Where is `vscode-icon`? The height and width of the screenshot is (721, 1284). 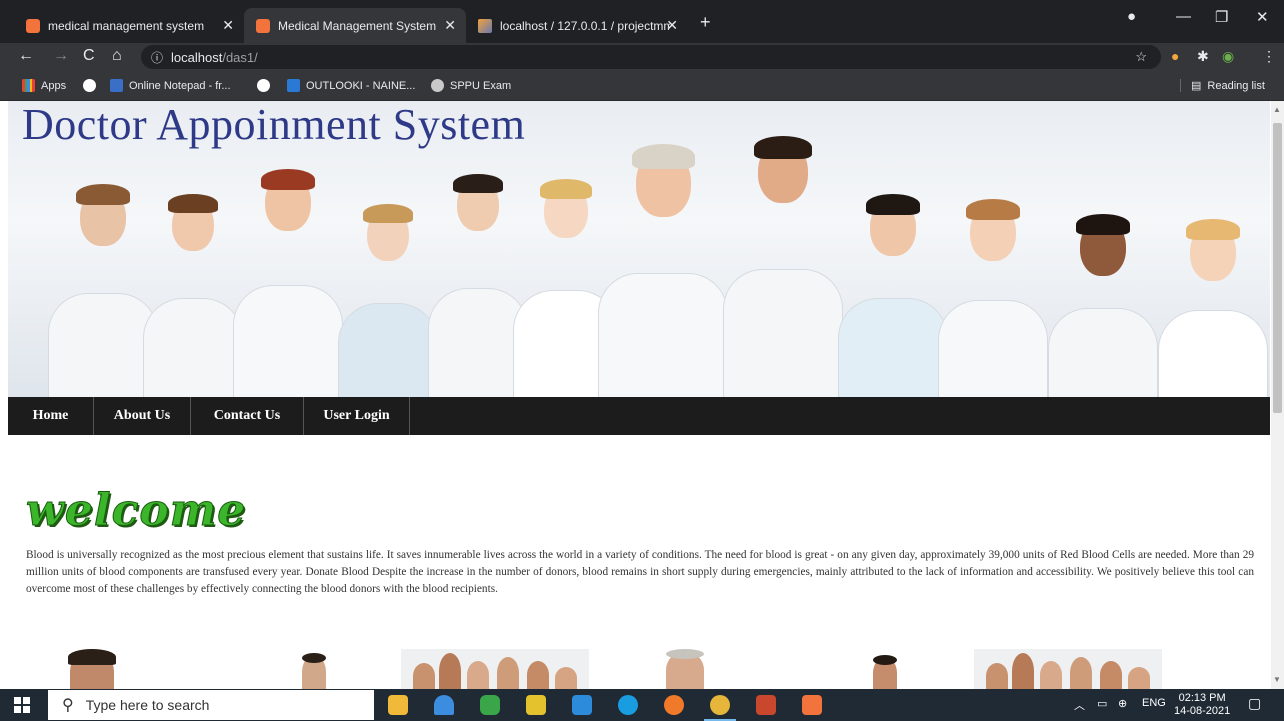
vscode-icon is located at coordinates (582, 705).